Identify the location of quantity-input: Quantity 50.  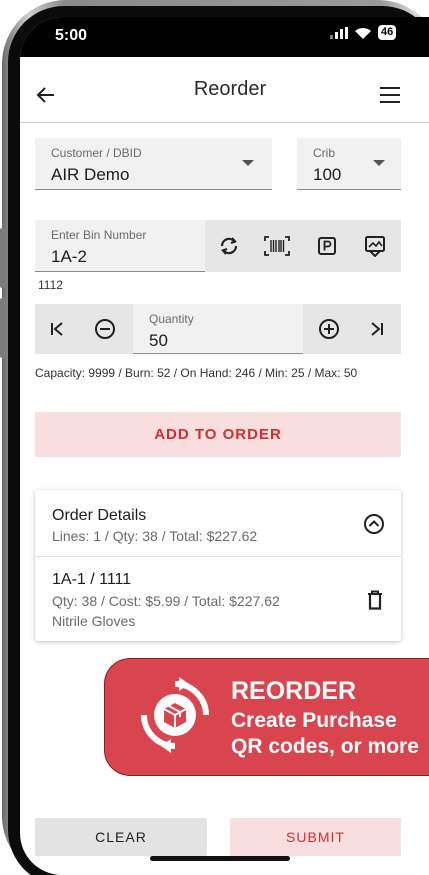
(218, 329).